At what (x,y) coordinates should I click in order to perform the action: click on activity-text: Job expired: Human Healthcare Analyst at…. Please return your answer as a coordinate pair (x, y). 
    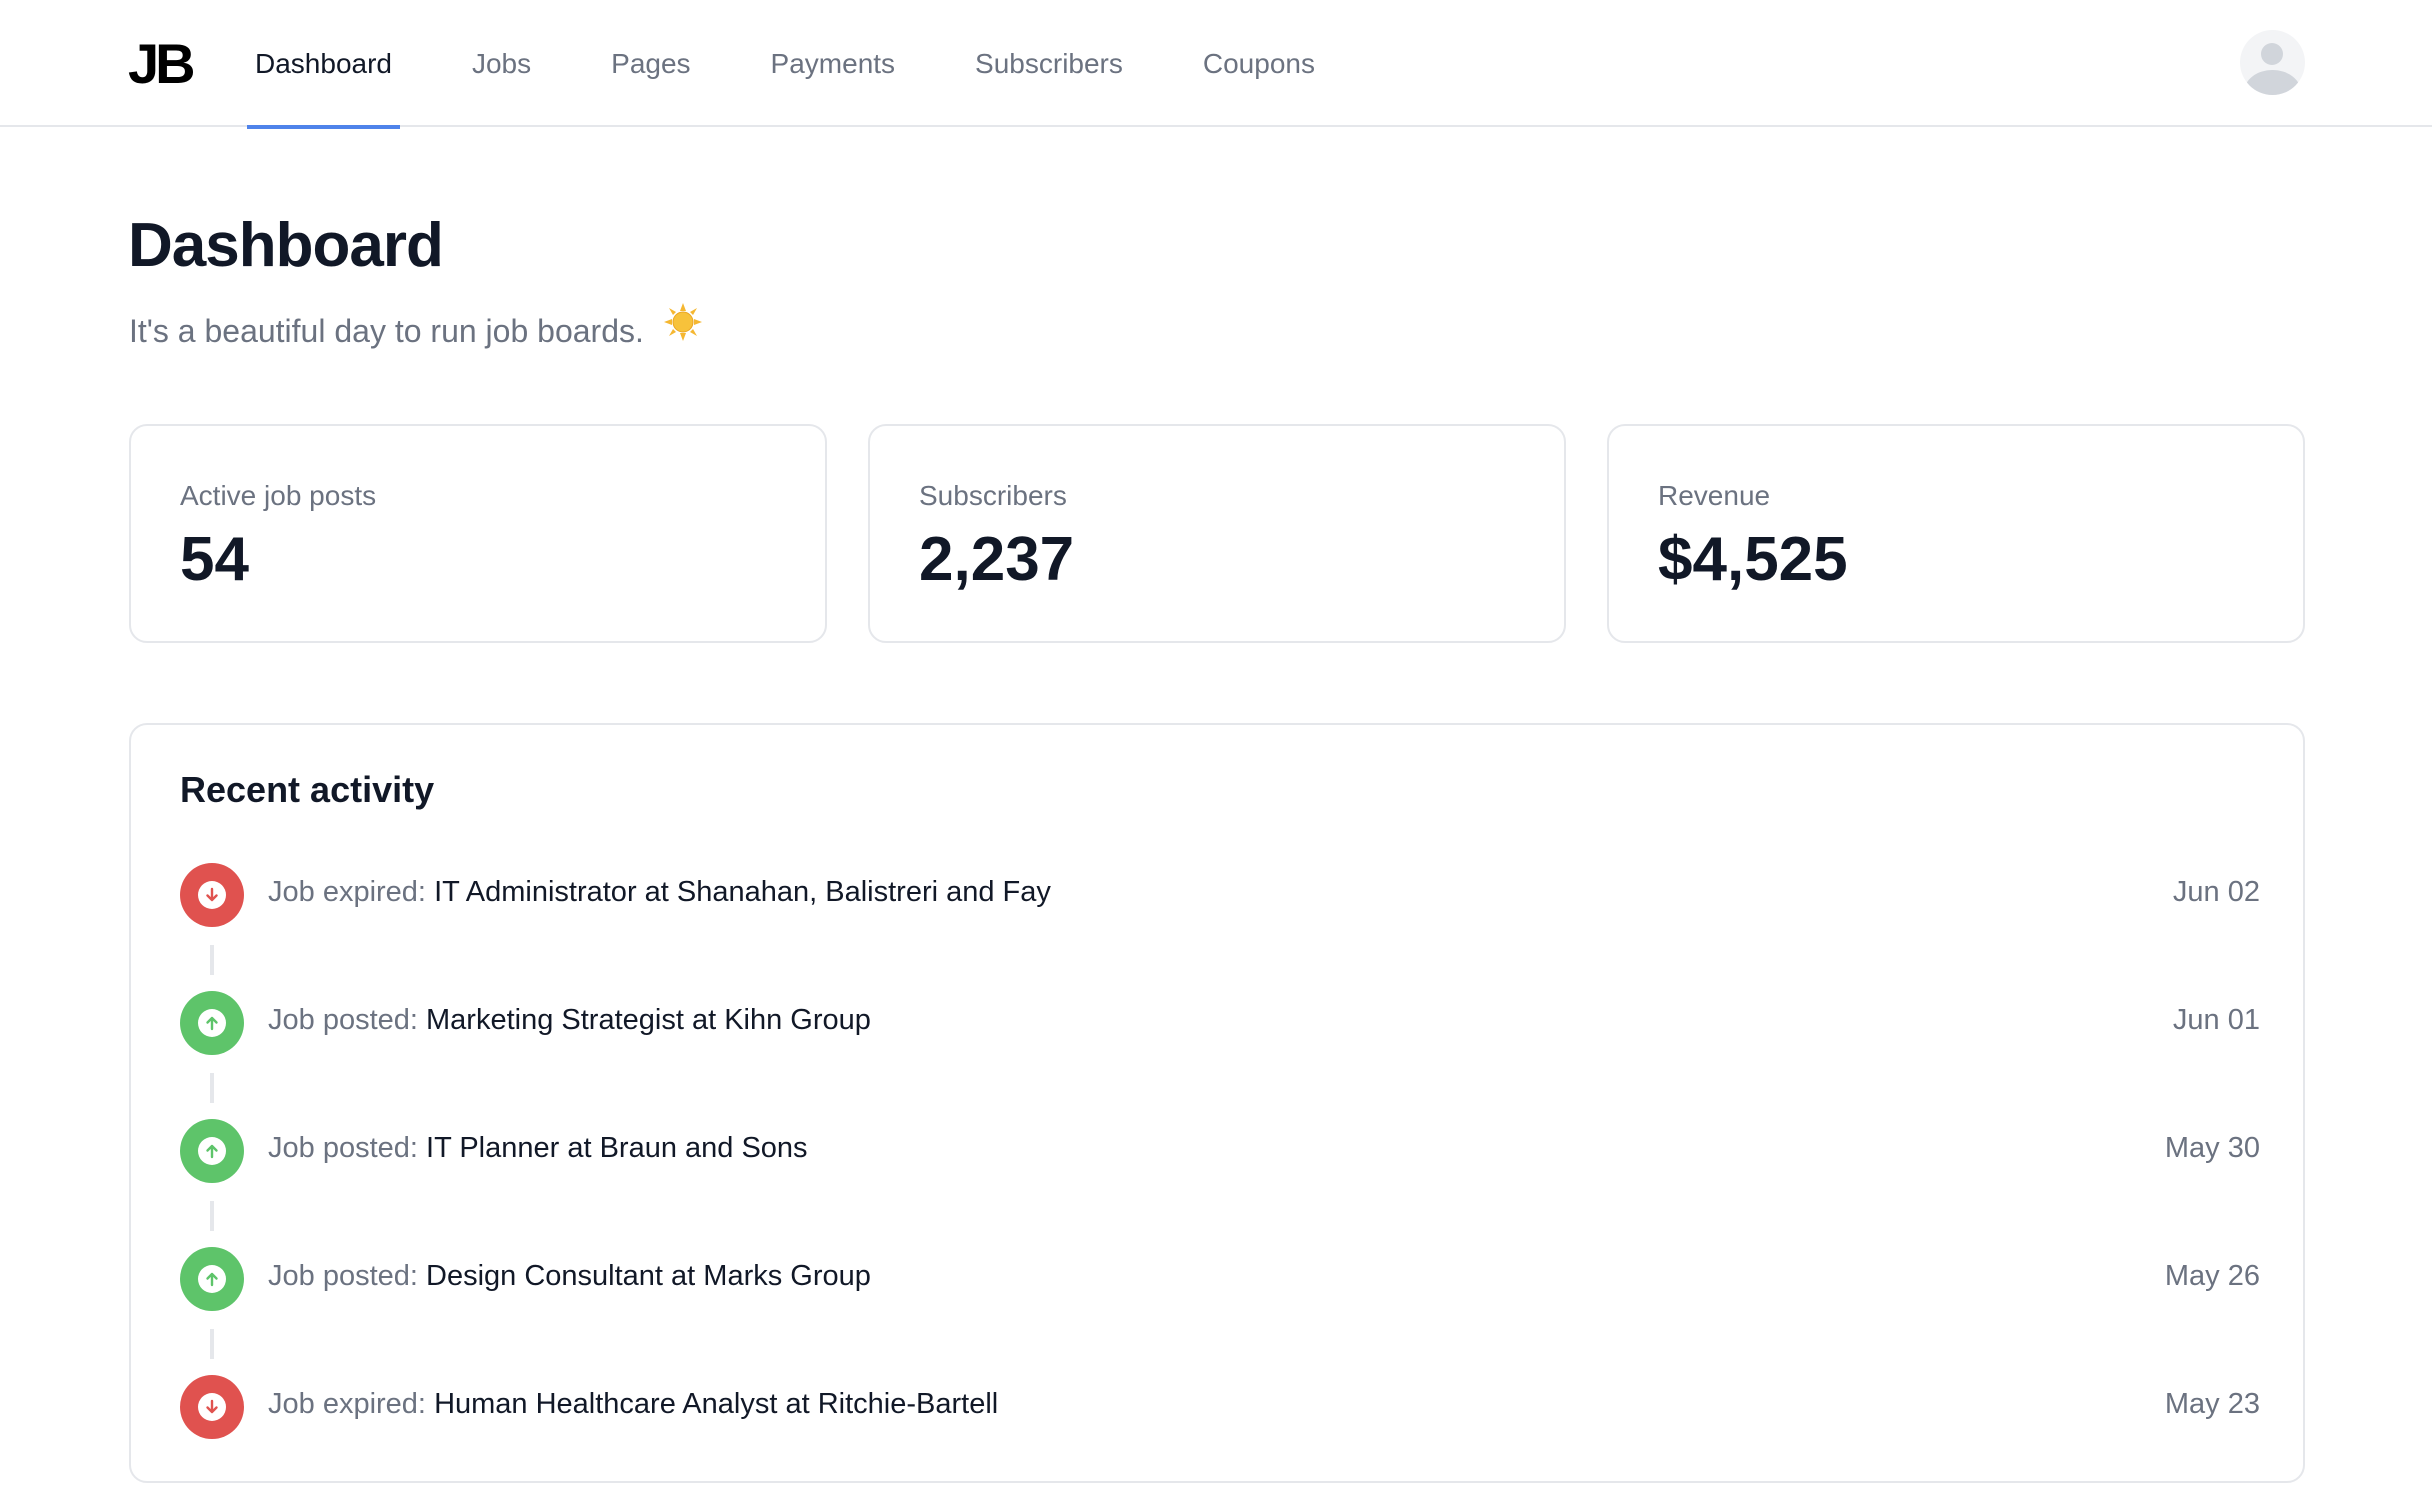
    Looking at the image, I should click on (633, 1404).